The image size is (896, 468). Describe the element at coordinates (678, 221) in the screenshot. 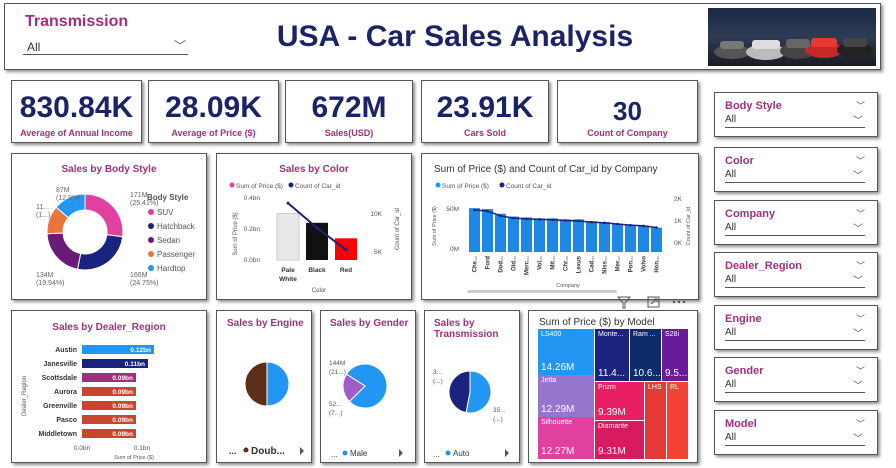

I see `y2-tick-label: 1K` at that location.